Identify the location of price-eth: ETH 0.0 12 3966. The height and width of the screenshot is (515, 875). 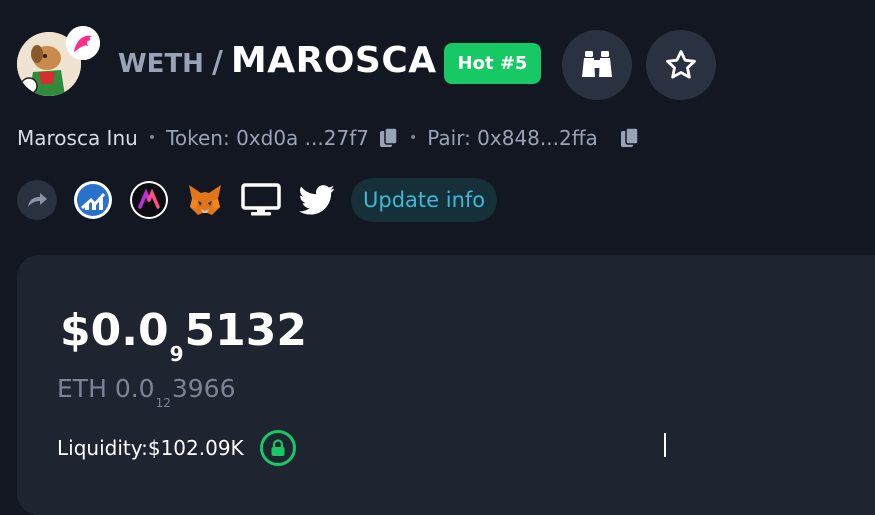
(146, 392).